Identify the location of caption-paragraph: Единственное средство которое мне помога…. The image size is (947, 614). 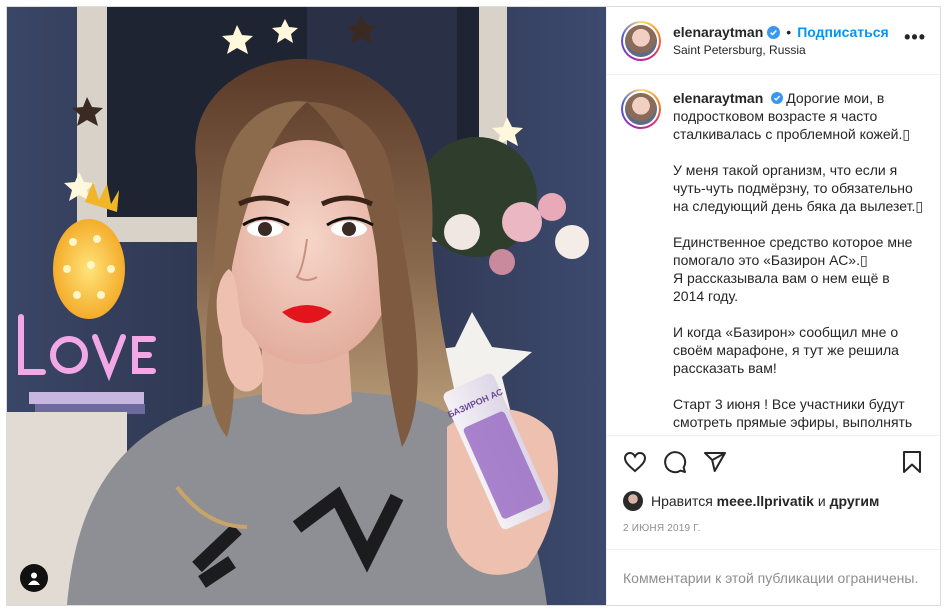
(793, 269).